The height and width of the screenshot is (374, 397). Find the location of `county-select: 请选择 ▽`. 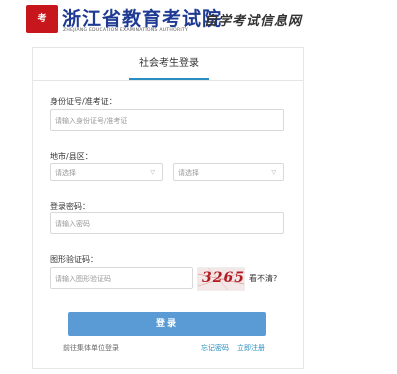

county-select: 请选择 ▽ is located at coordinates (228, 172).